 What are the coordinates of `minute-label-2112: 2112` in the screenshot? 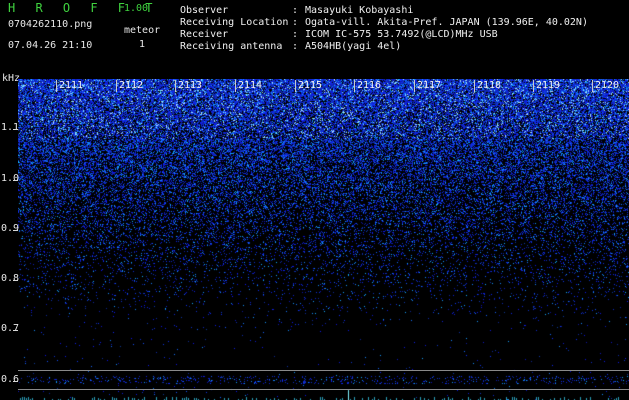 It's located at (131, 85).